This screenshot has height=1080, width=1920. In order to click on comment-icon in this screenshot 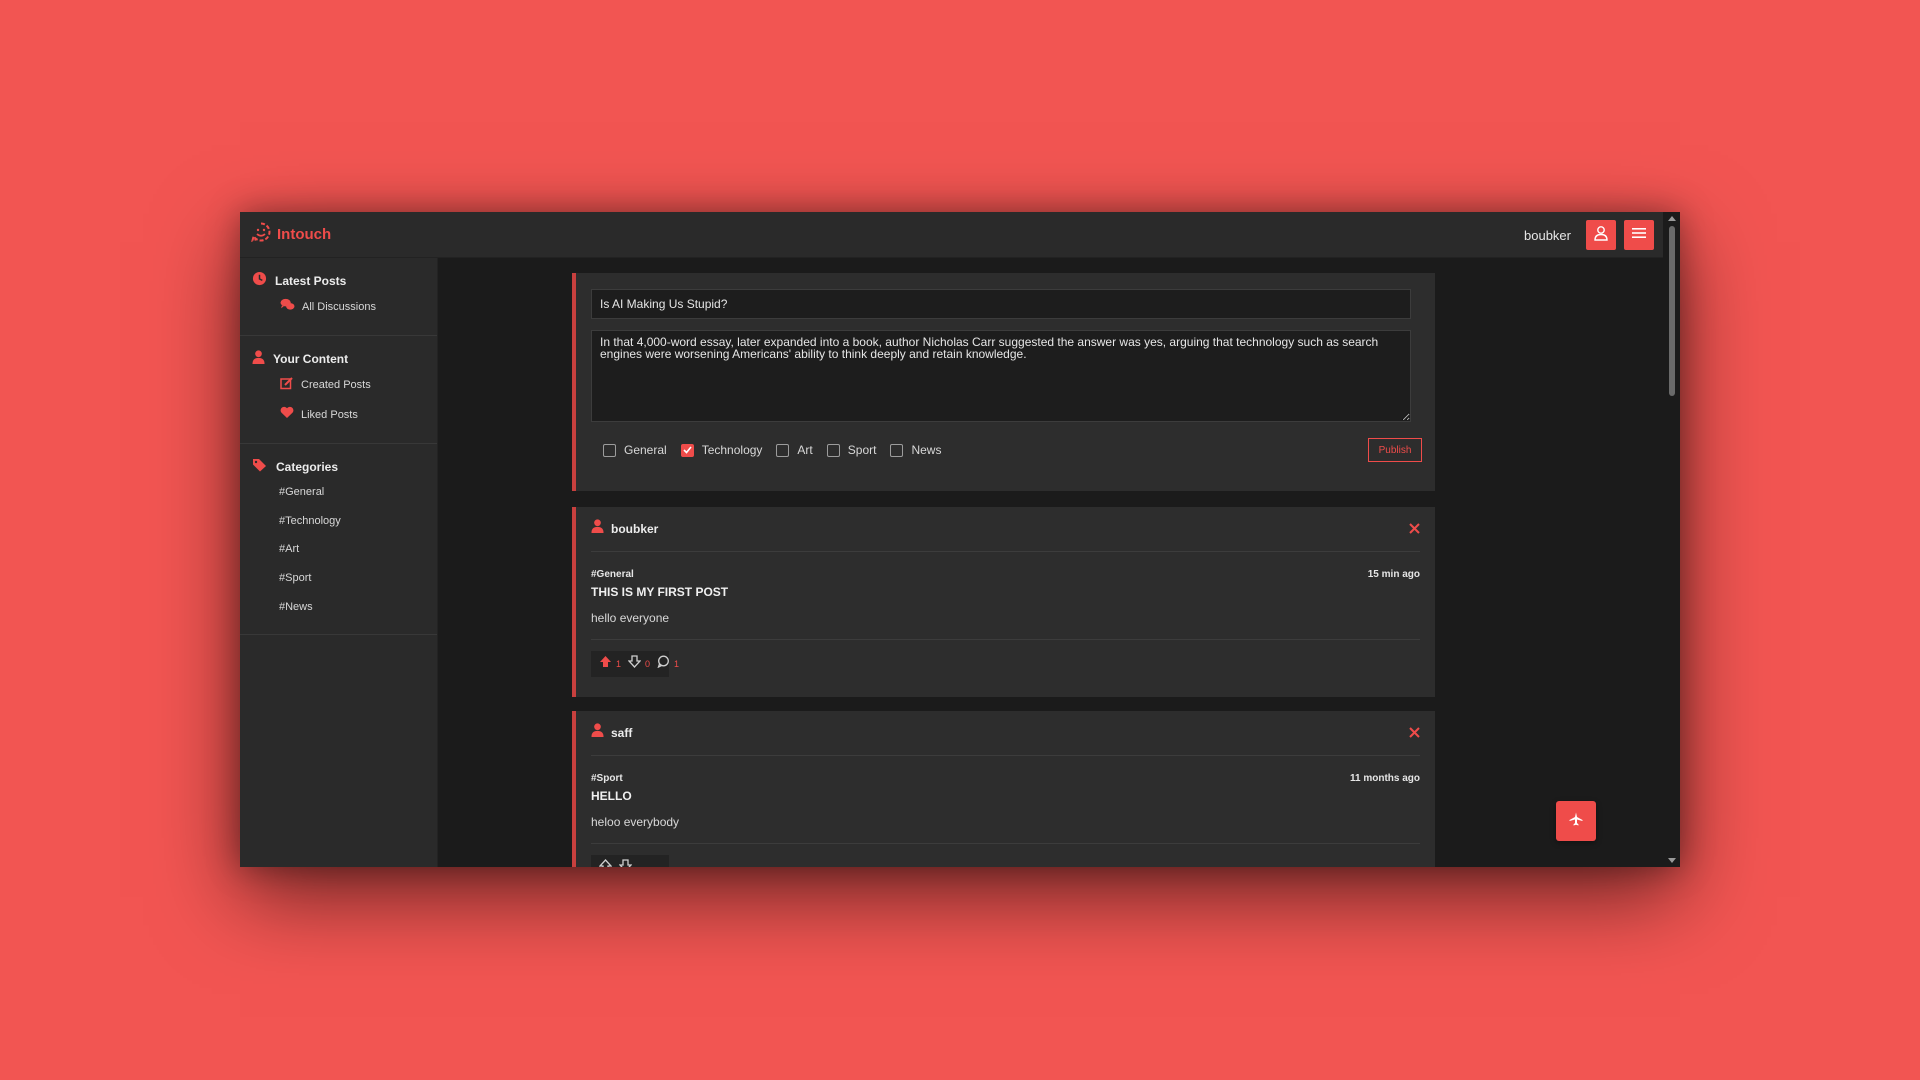, I will do `click(663, 664)`.